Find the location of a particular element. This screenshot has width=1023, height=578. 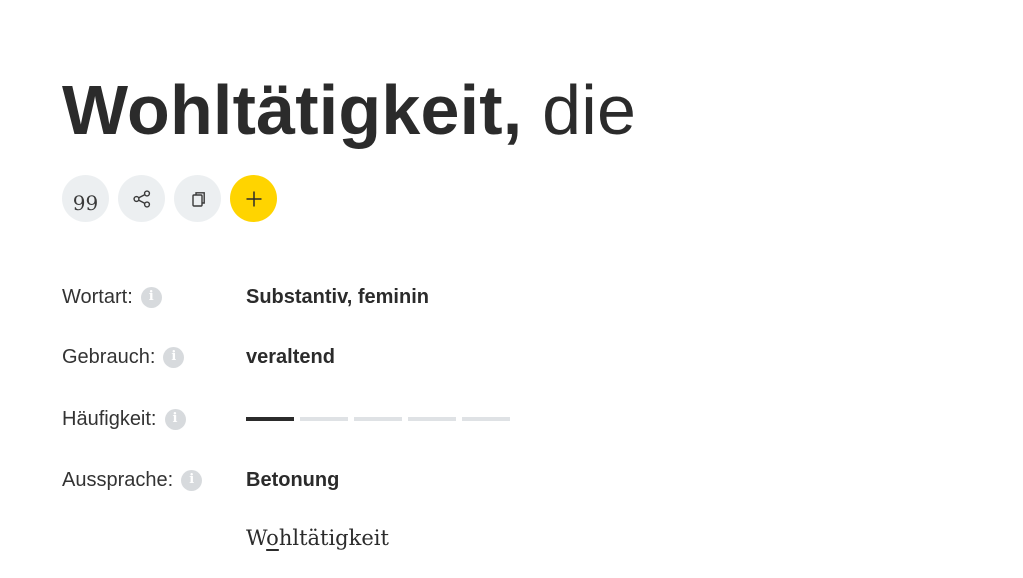

headword-article: die is located at coordinates (589, 110).